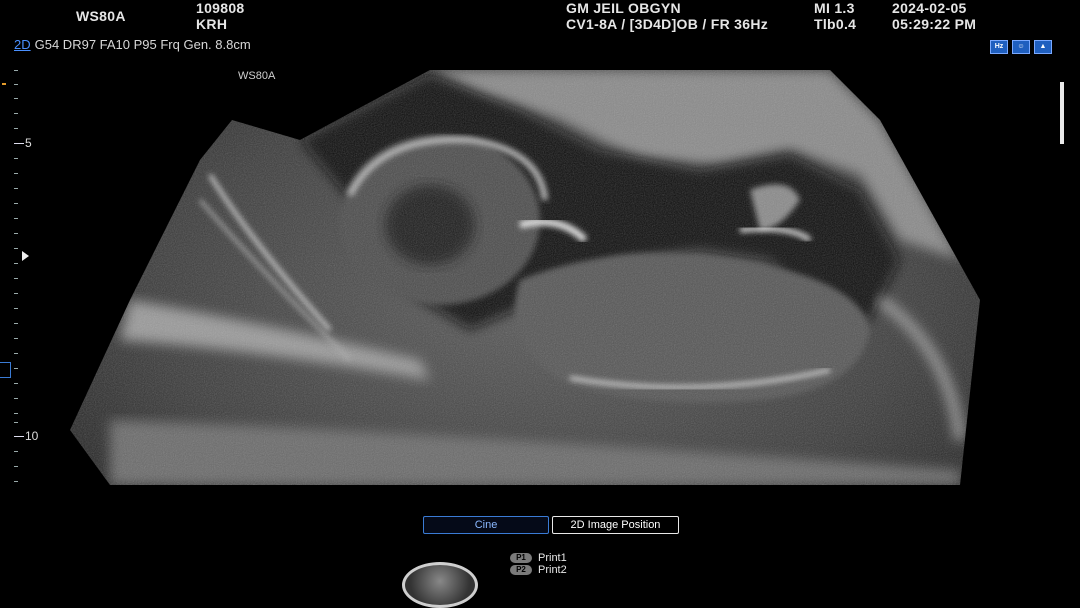 The width and height of the screenshot is (1080, 608). What do you see at coordinates (615, 525) in the screenshot?
I see `image-position-button: 2D Image Position` at bounding box center [615, 525].